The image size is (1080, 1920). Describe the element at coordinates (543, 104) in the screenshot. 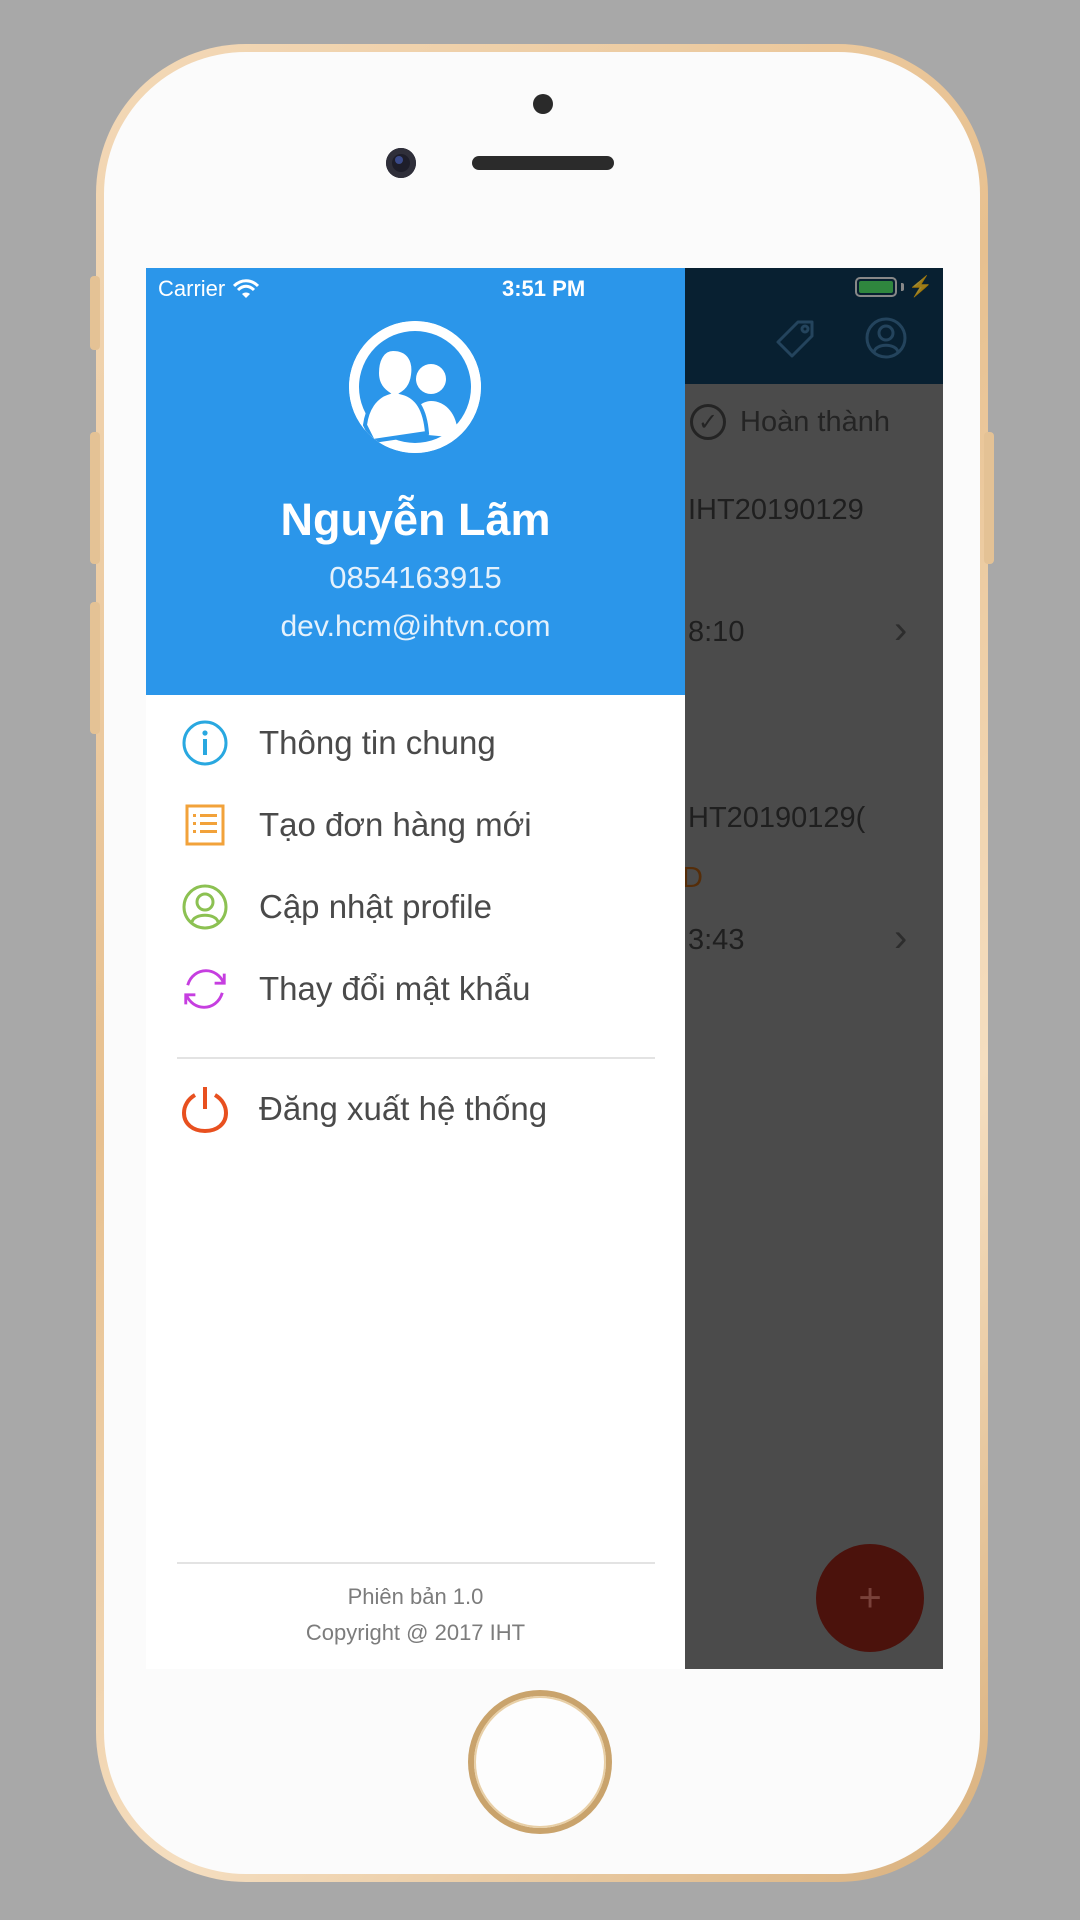

I see `proximity-sensor` at that location.